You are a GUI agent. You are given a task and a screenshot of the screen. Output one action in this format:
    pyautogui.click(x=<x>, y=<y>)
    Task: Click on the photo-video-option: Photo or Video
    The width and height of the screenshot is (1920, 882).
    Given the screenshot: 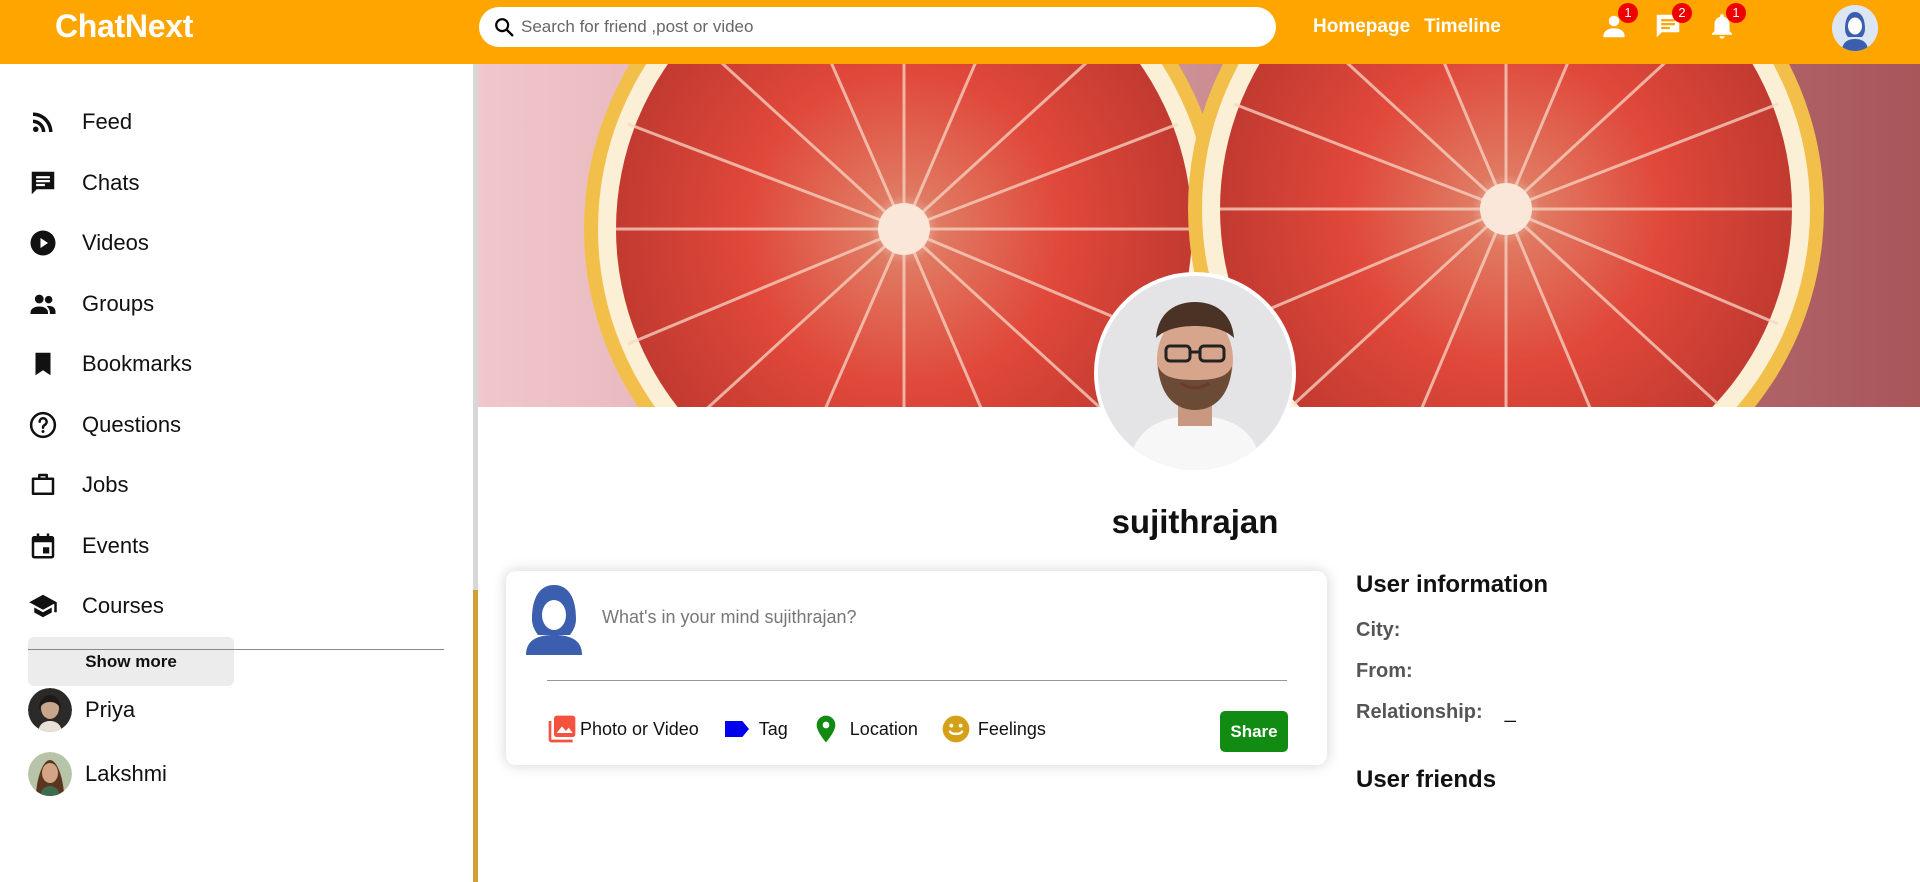 What is the action you would take?
    pyautogui.click(x=622, y=729)
    